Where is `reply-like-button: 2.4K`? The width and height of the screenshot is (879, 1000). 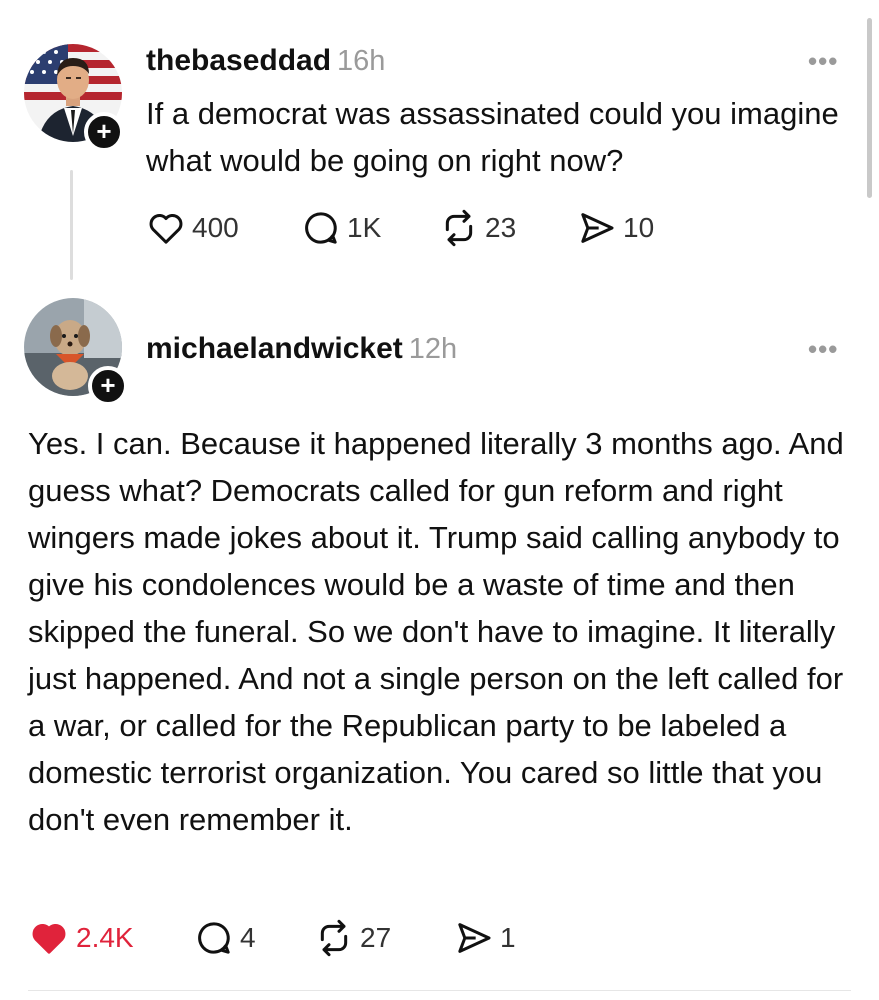
reply-like-button: 2.4K is located at coordinates (111, 938).